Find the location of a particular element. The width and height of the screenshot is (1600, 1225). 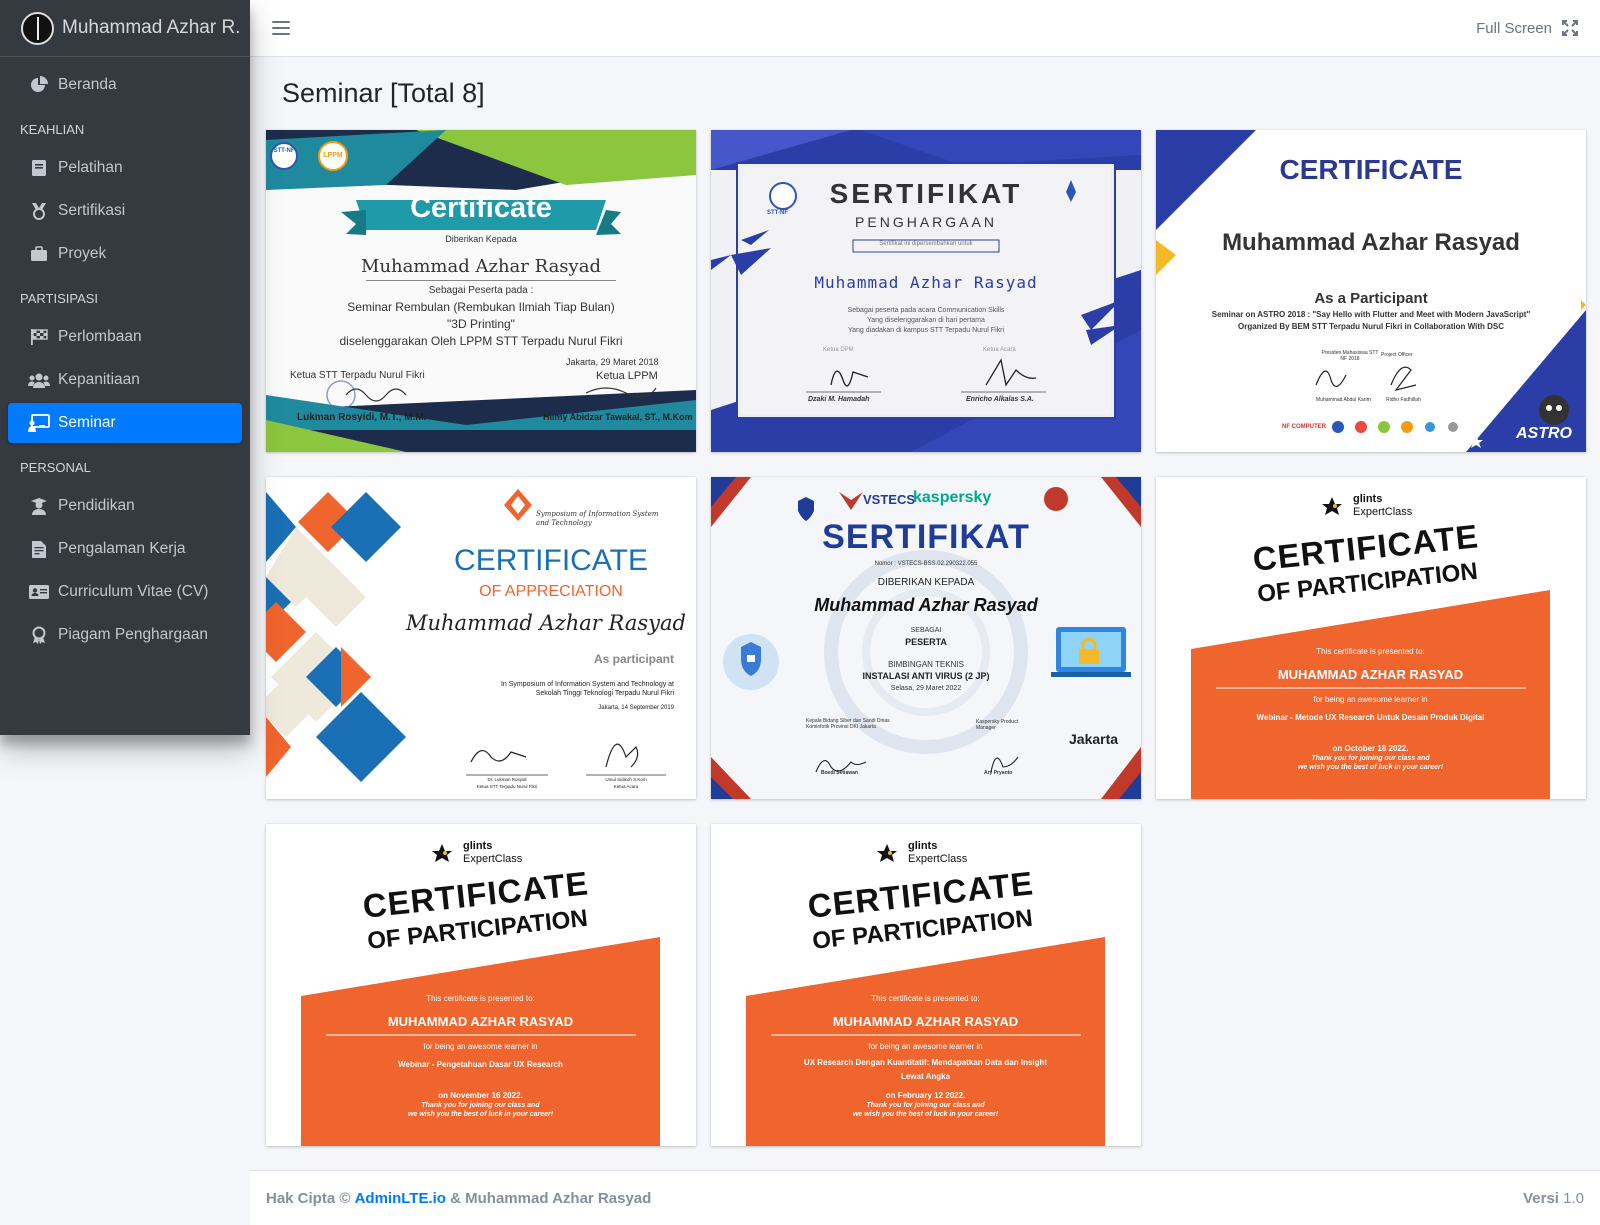

learner-text: for being an awesome learner in is located at coordinates (480, 1046).